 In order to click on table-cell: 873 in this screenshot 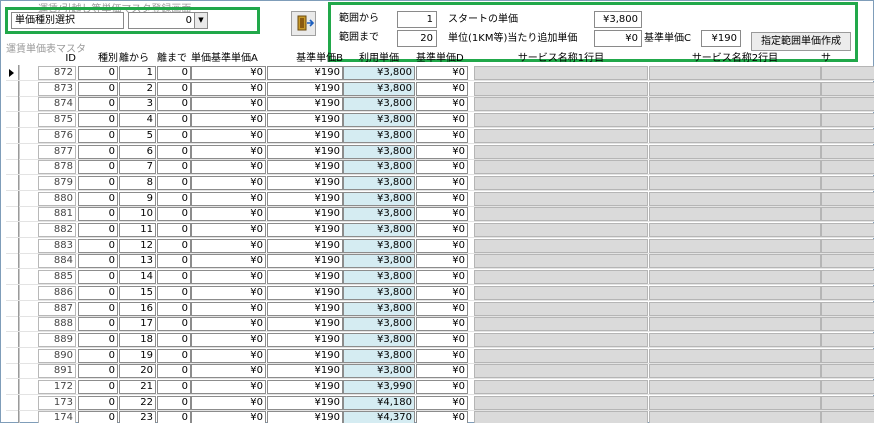, I will do `click(57, 88)`.